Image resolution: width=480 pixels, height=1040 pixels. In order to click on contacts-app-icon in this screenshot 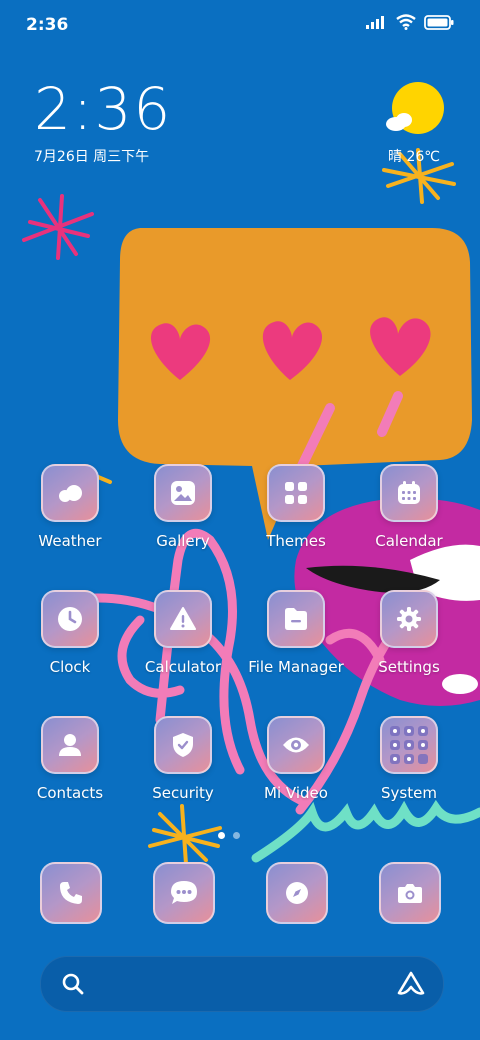, I will do `click(70, 745)`.